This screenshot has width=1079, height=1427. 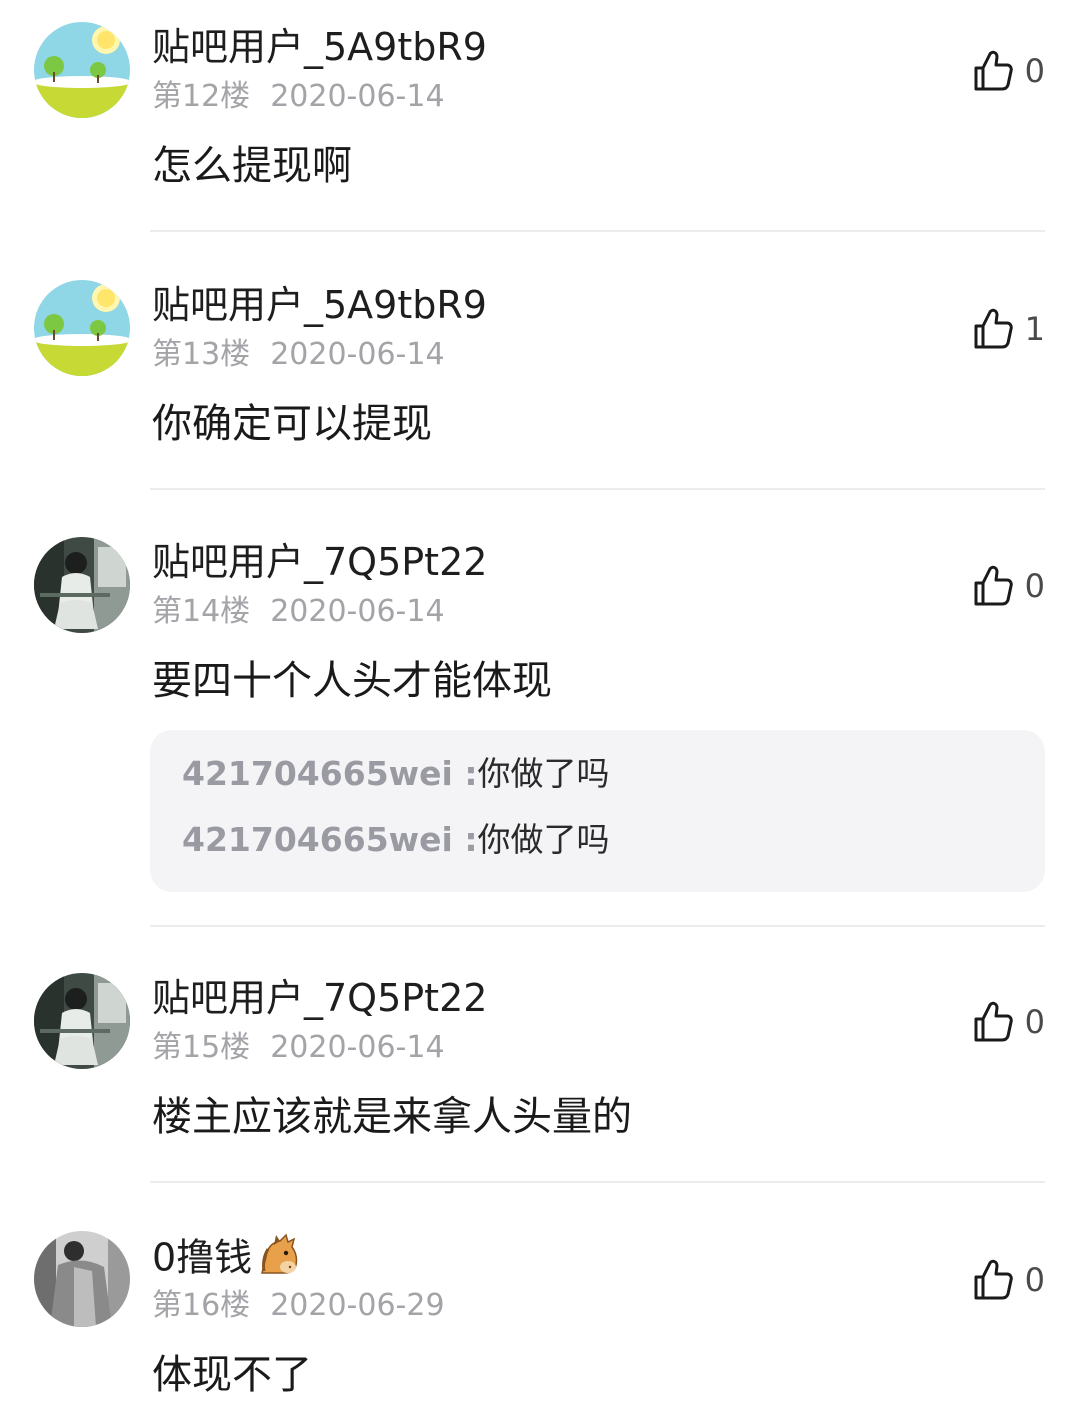 I want to click on reply-box: 421704665wei :你做了吗 421704665wei :你做了吗, so click(x=597, y=811).